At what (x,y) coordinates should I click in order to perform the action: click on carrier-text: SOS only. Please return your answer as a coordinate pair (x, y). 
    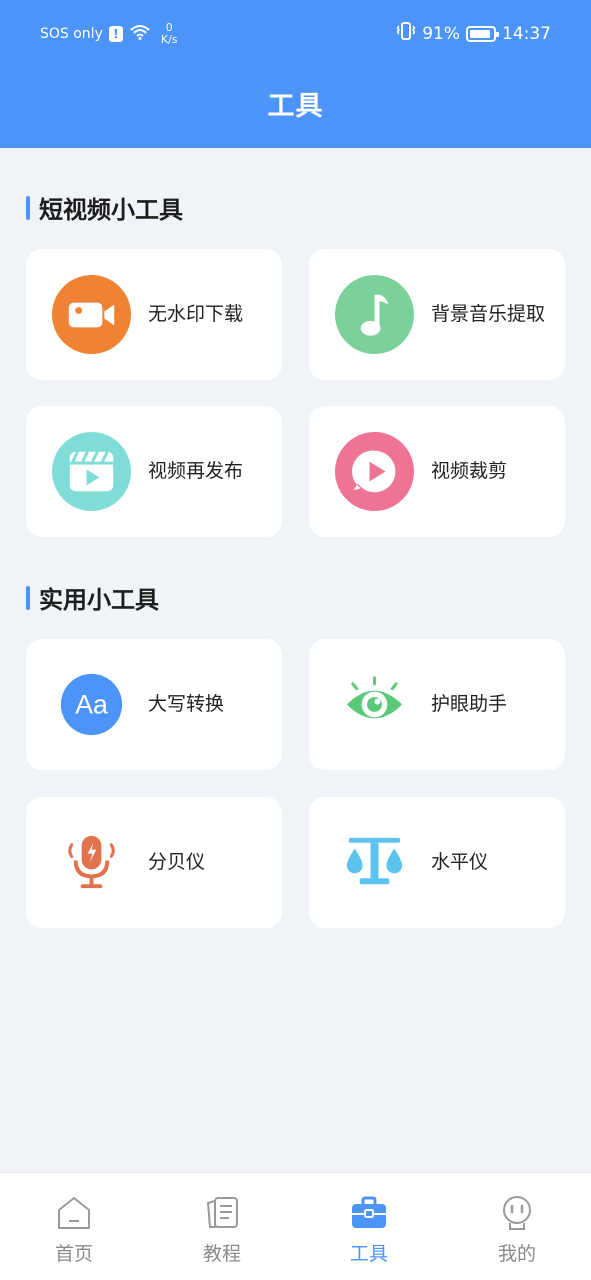
    Looking at the image, I should click on (71, 34).